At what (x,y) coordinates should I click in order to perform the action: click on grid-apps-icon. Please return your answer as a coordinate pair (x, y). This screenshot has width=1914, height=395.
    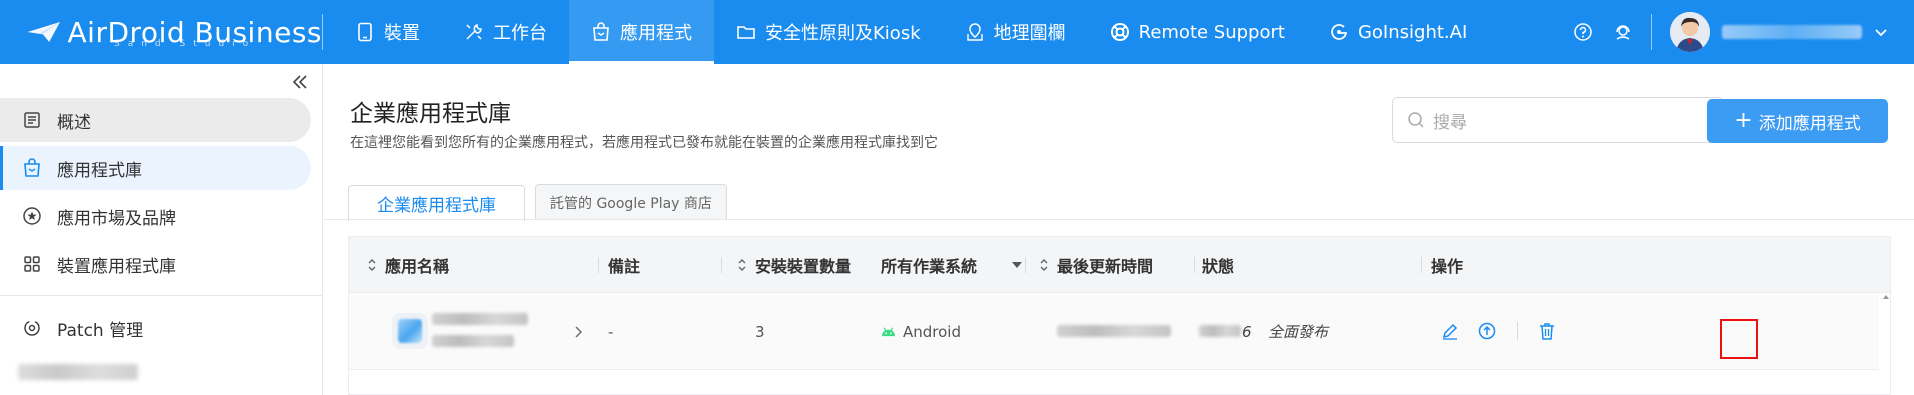
    Looking at the image, I should click on (32, 264).